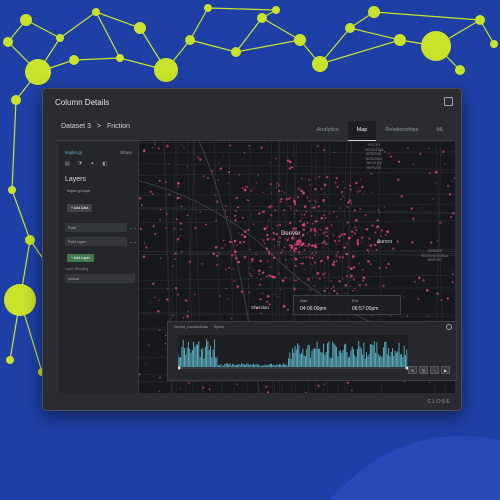 This screenshot has width=500, height=500. Describe the element at coordinates (449, 327) in the screenshot. I see `close-icon` at that location.